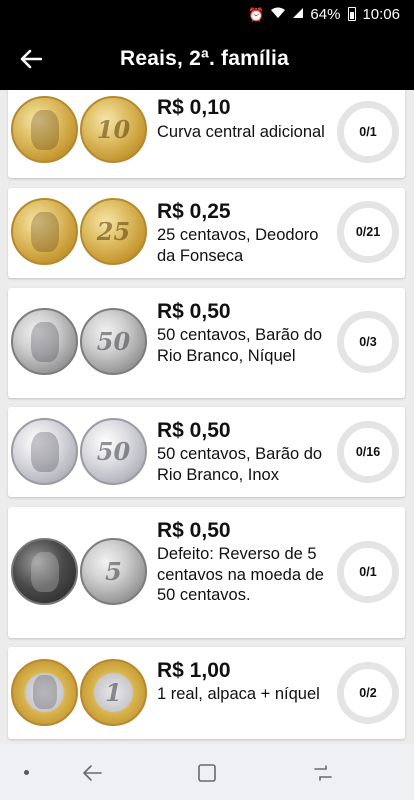 The image size is (414, 800). What do you see at coordinates (113, 231) in the screenshot?
I see `coin-reverse-image: 25` at bounding box center [113, 231].